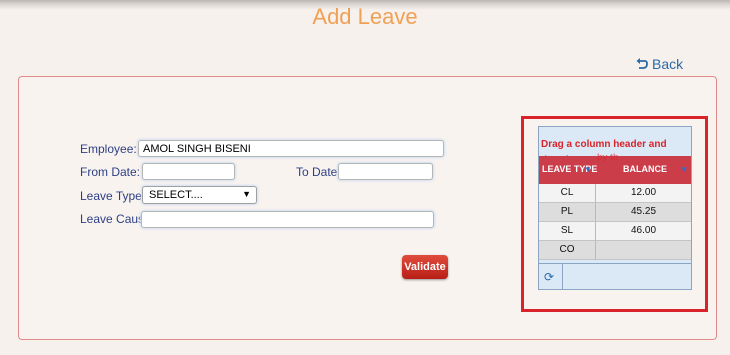 The image size is (730, 355). I want to click on cell-leave-type: PL, so click(567, 212).